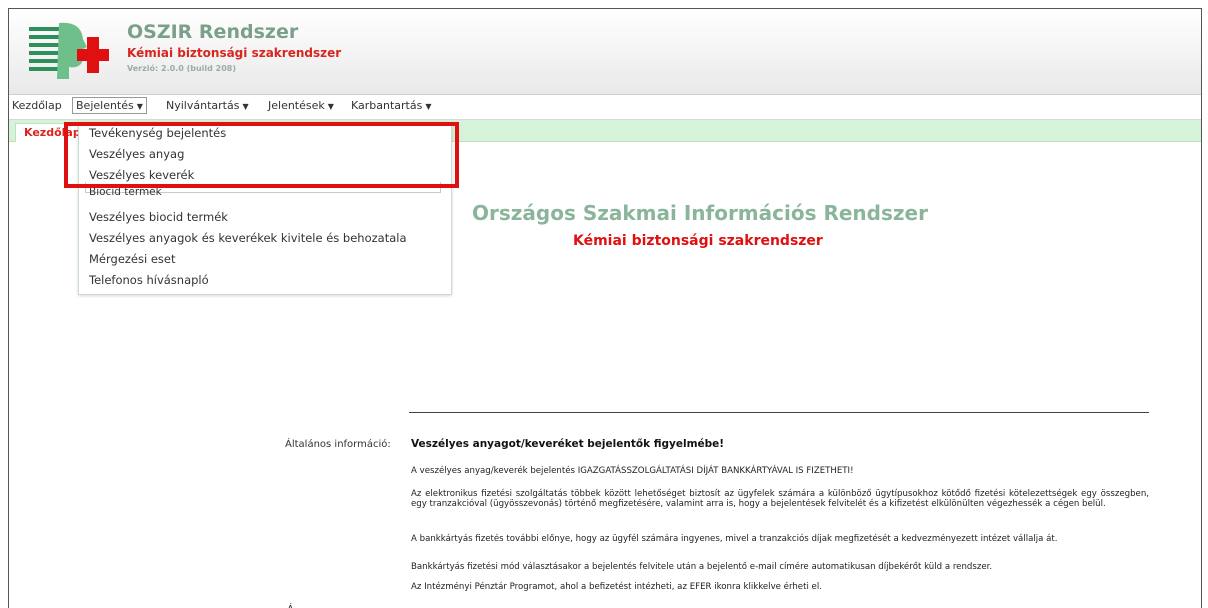 The width and height of the screenshot is (1208, 608). What do you see at coordinates (125, 191) in the screenshot?
I see `dropdown-item-biocid: Biocid termék` at bounding box center [125, 191].